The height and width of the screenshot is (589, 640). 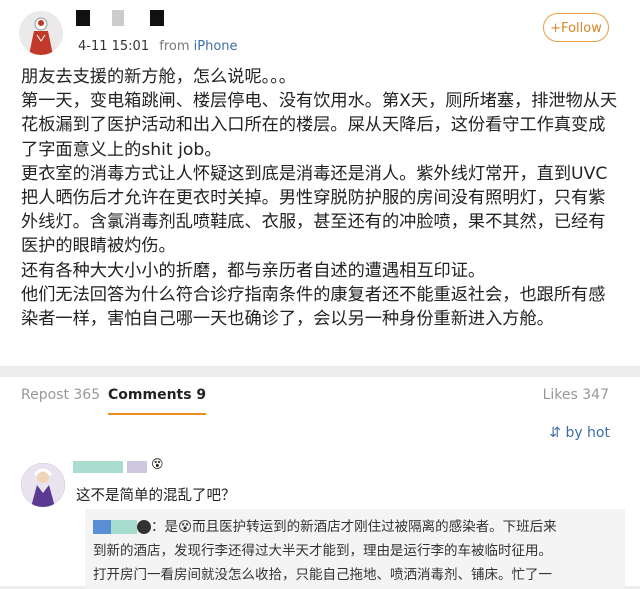 I want to click on sort-icon: ⇵, so click(x=555, y=433).